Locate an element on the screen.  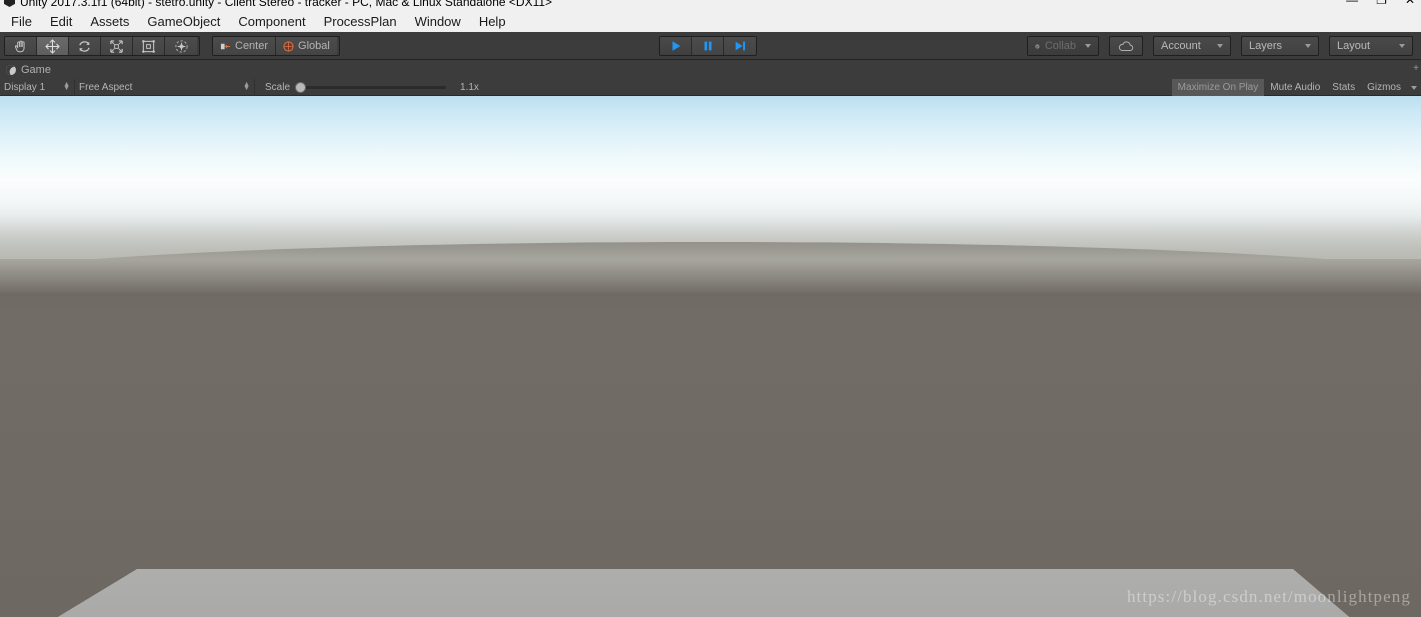
layers-dropdown: Layers is located at coordinates (1280, 46).